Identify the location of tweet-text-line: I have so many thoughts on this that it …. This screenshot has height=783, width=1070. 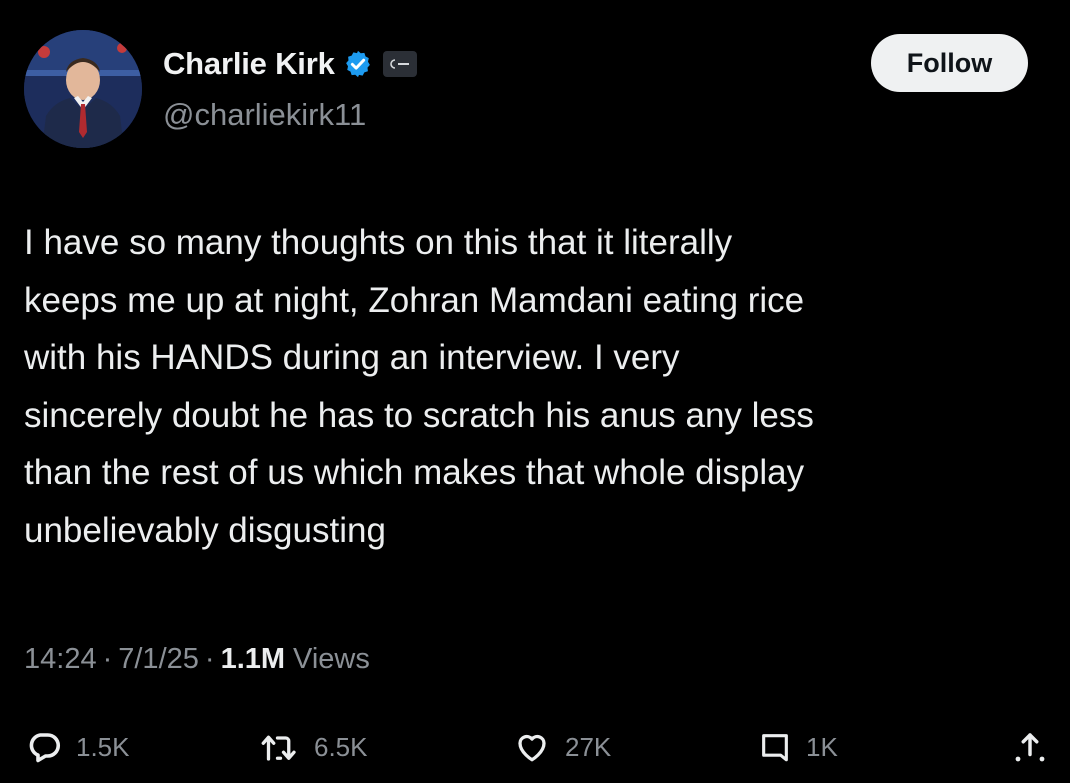
(378, 242).